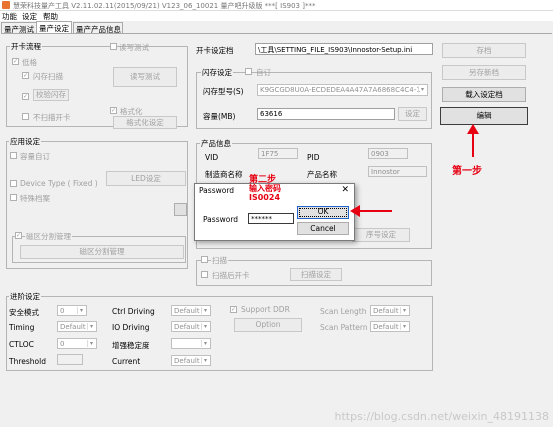 This screenshot has height=427, width=553. What do you see at coordinates (484, 72) in the screenshot?
I see `save-as-button: 另存新档` at bounding box center [484, 72].